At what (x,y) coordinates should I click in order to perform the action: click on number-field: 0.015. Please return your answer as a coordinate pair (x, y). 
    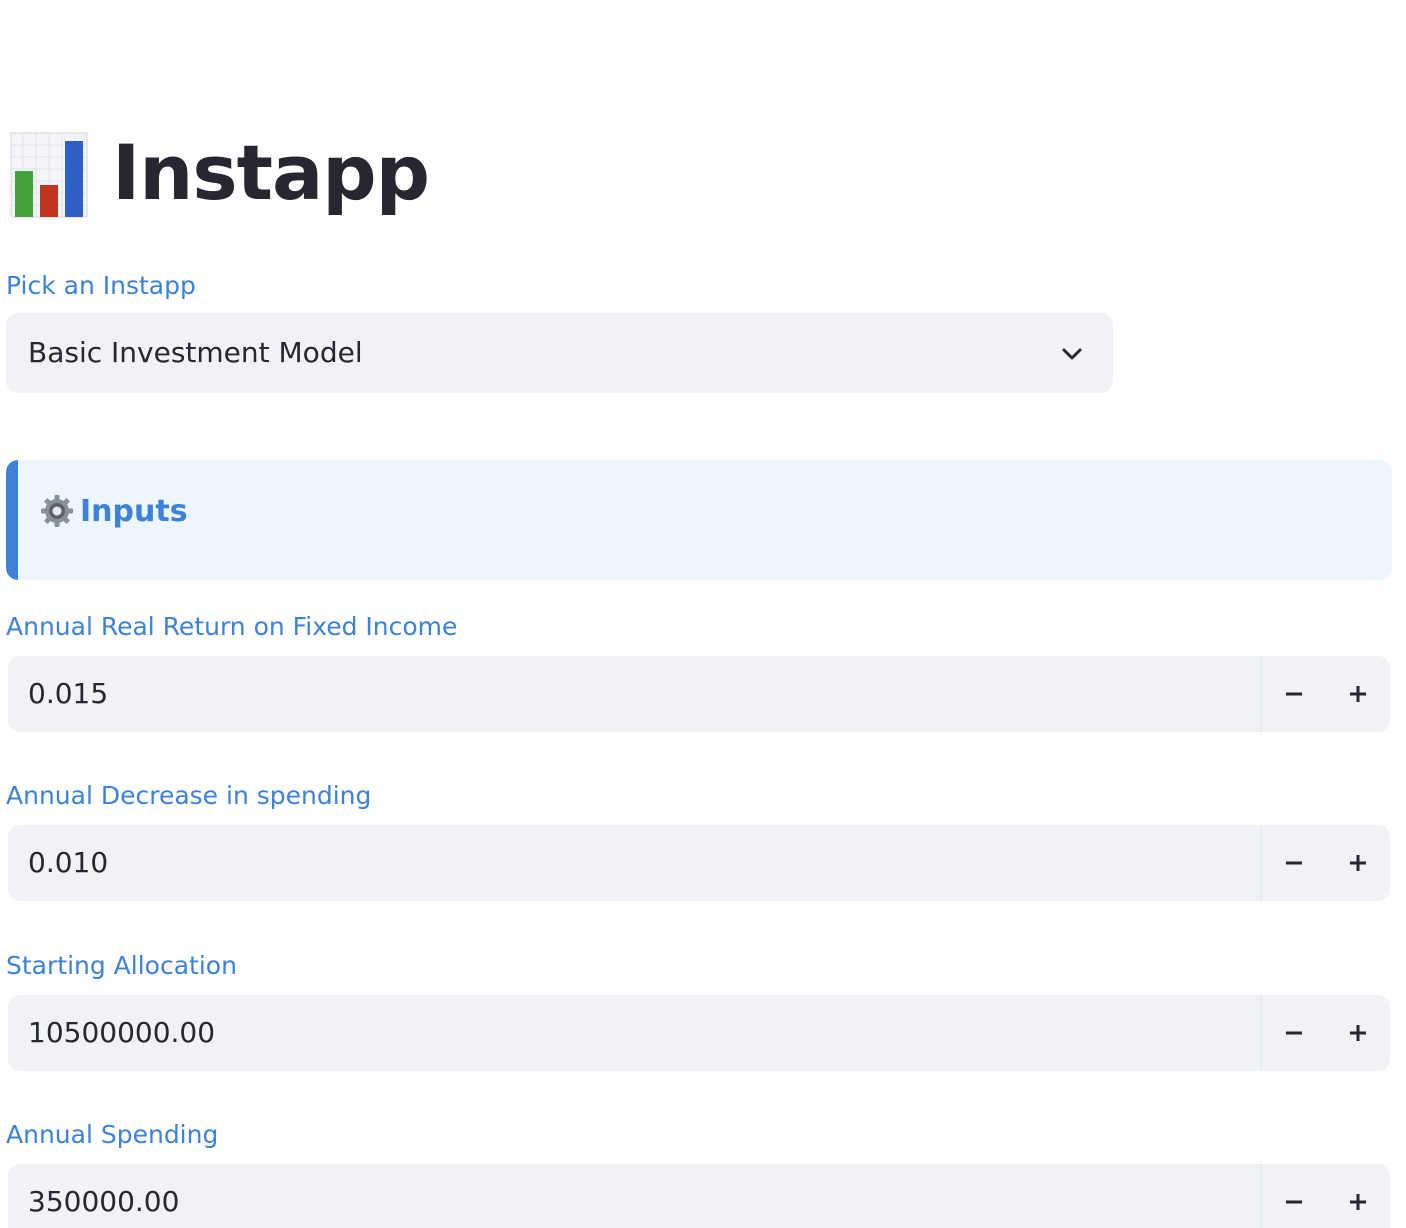
    Looking at the image, I should click on (68, 694).